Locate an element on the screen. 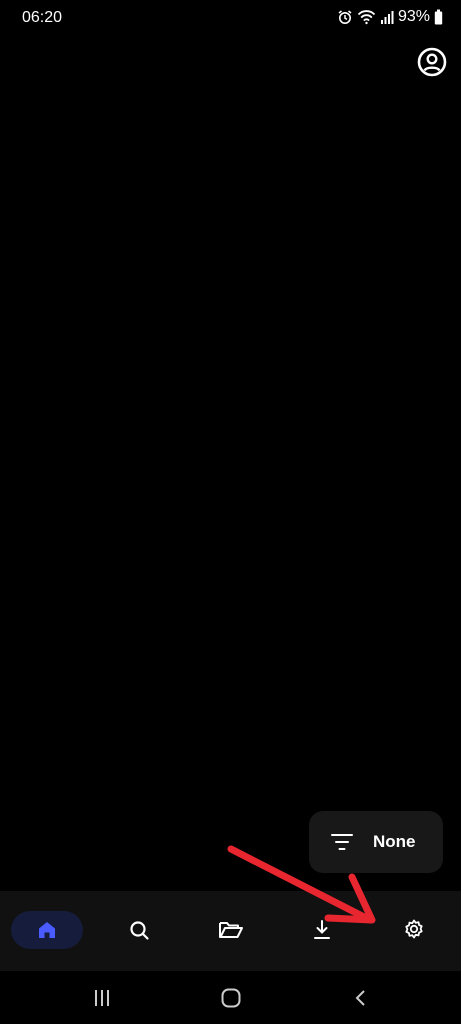 The height and width of the screenshot is (1024, 461). nav-library is located at coordinates (231, 930).